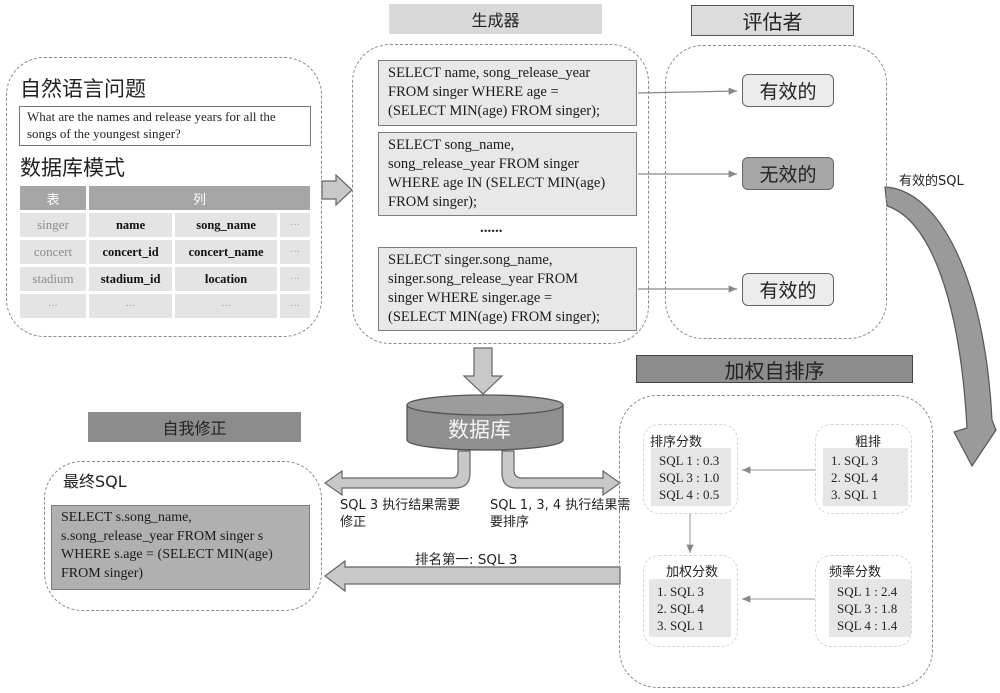 Image resolution: width=1000 pixels, height=693 pixels. I want to click on input-to-generator-arrow, so click(337, 190).